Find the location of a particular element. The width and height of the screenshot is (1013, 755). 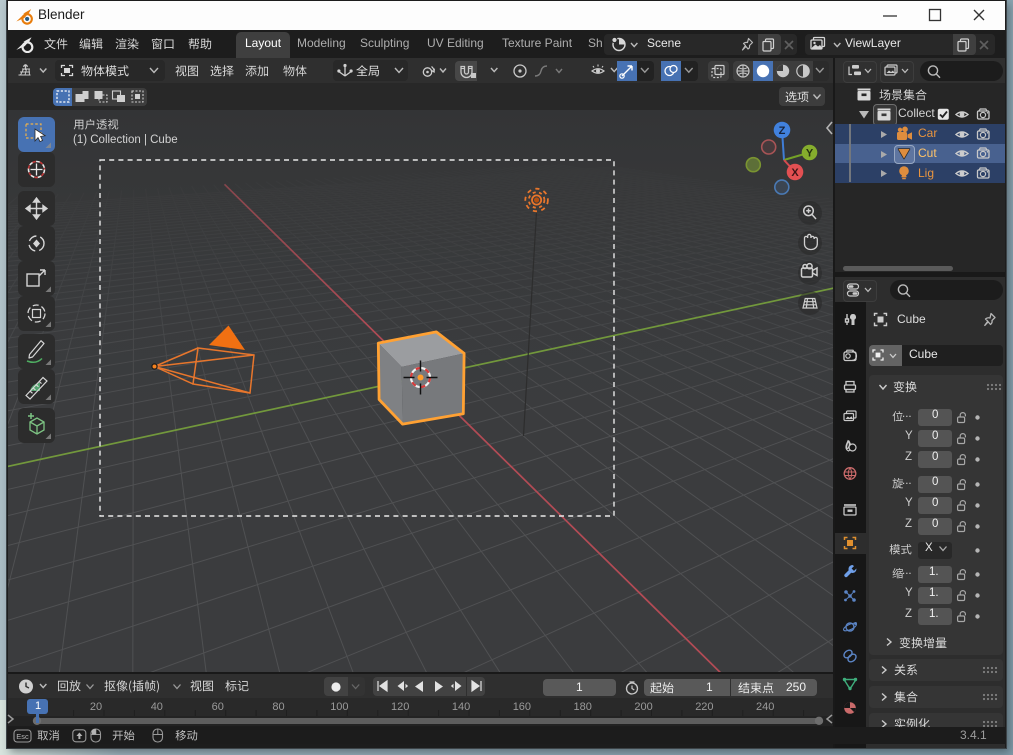

svg-text: Esc is located at coordinates (22, 736).